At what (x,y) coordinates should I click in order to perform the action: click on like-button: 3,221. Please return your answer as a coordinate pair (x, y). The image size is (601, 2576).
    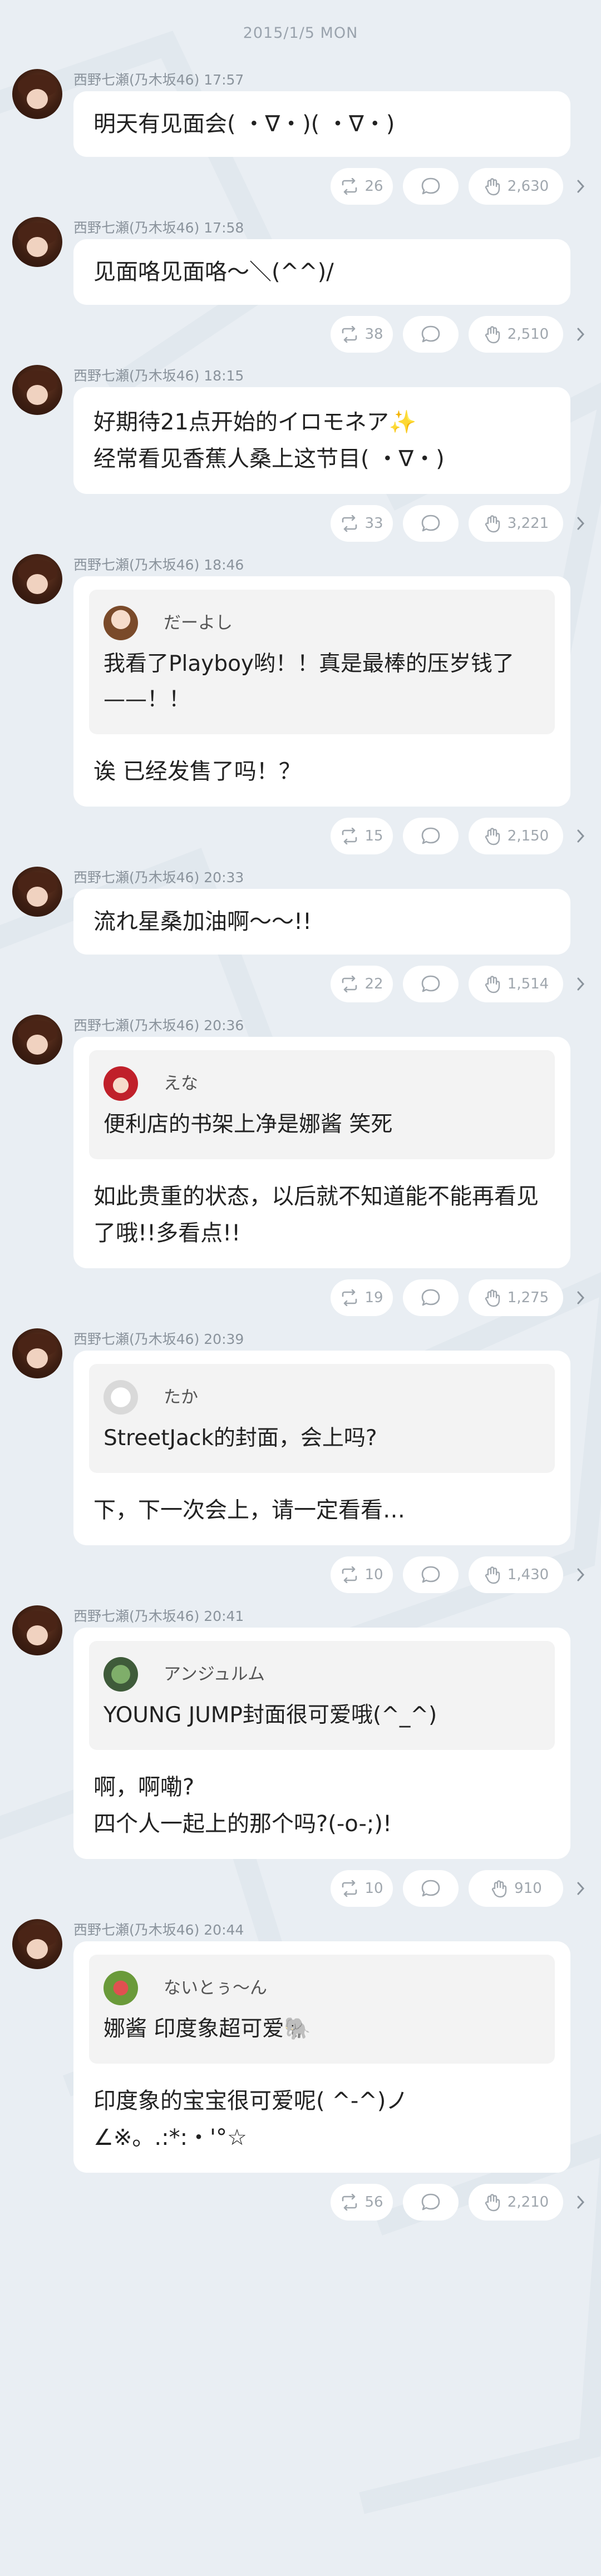
    Looking at the image, I should click on (516, 523).